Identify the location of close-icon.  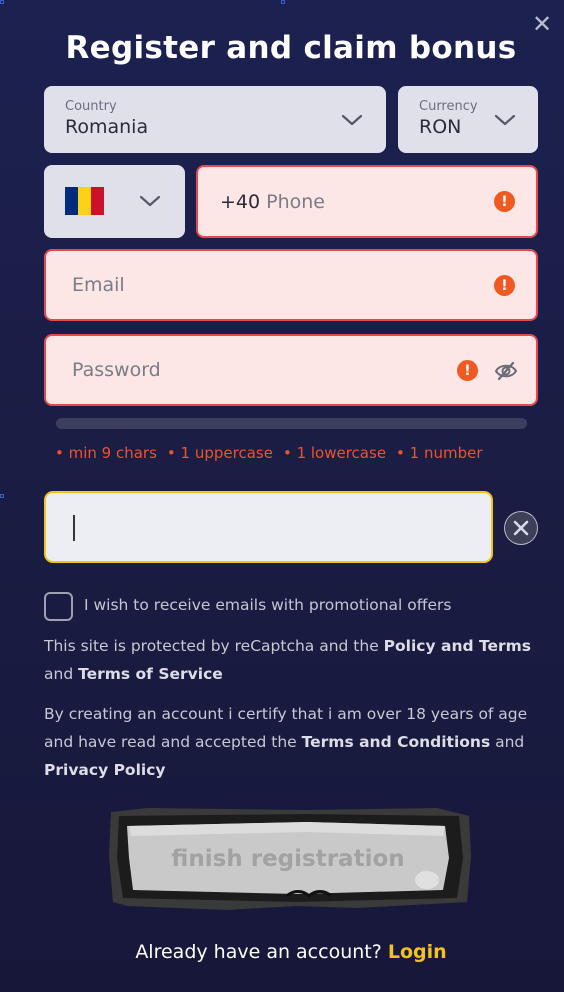
(521, 528).